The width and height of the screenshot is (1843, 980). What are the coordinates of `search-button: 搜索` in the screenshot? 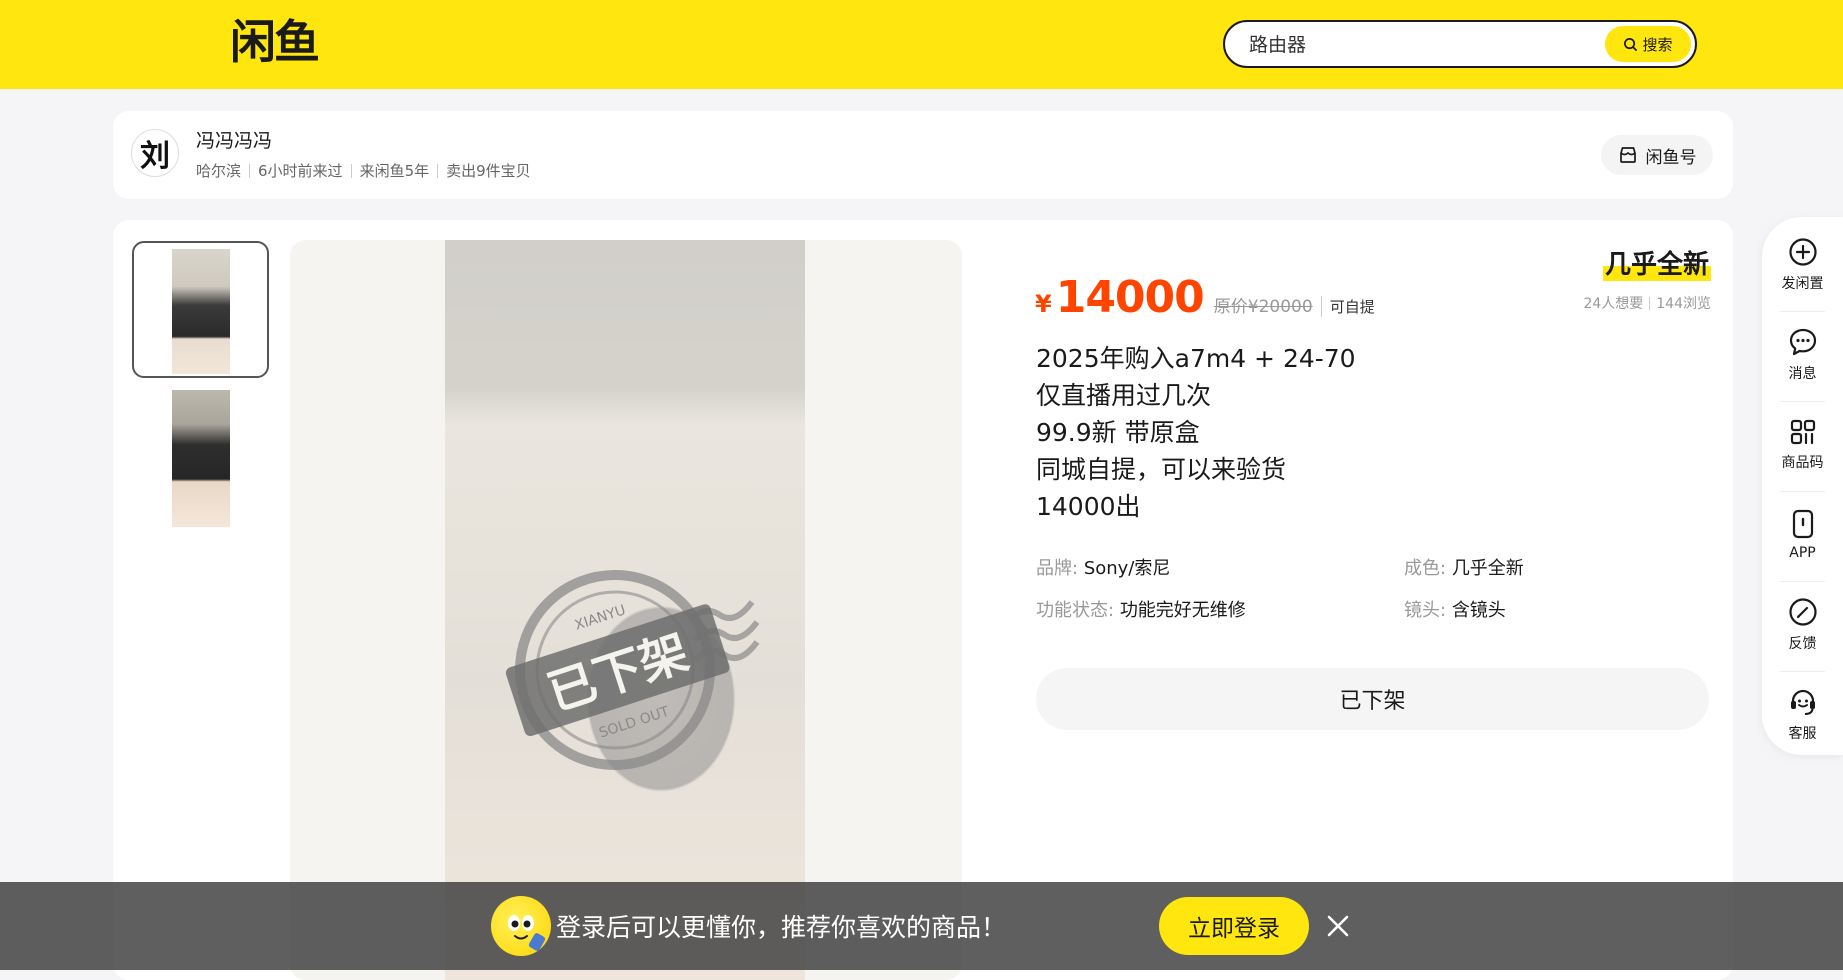 It's located at (1648, 44).